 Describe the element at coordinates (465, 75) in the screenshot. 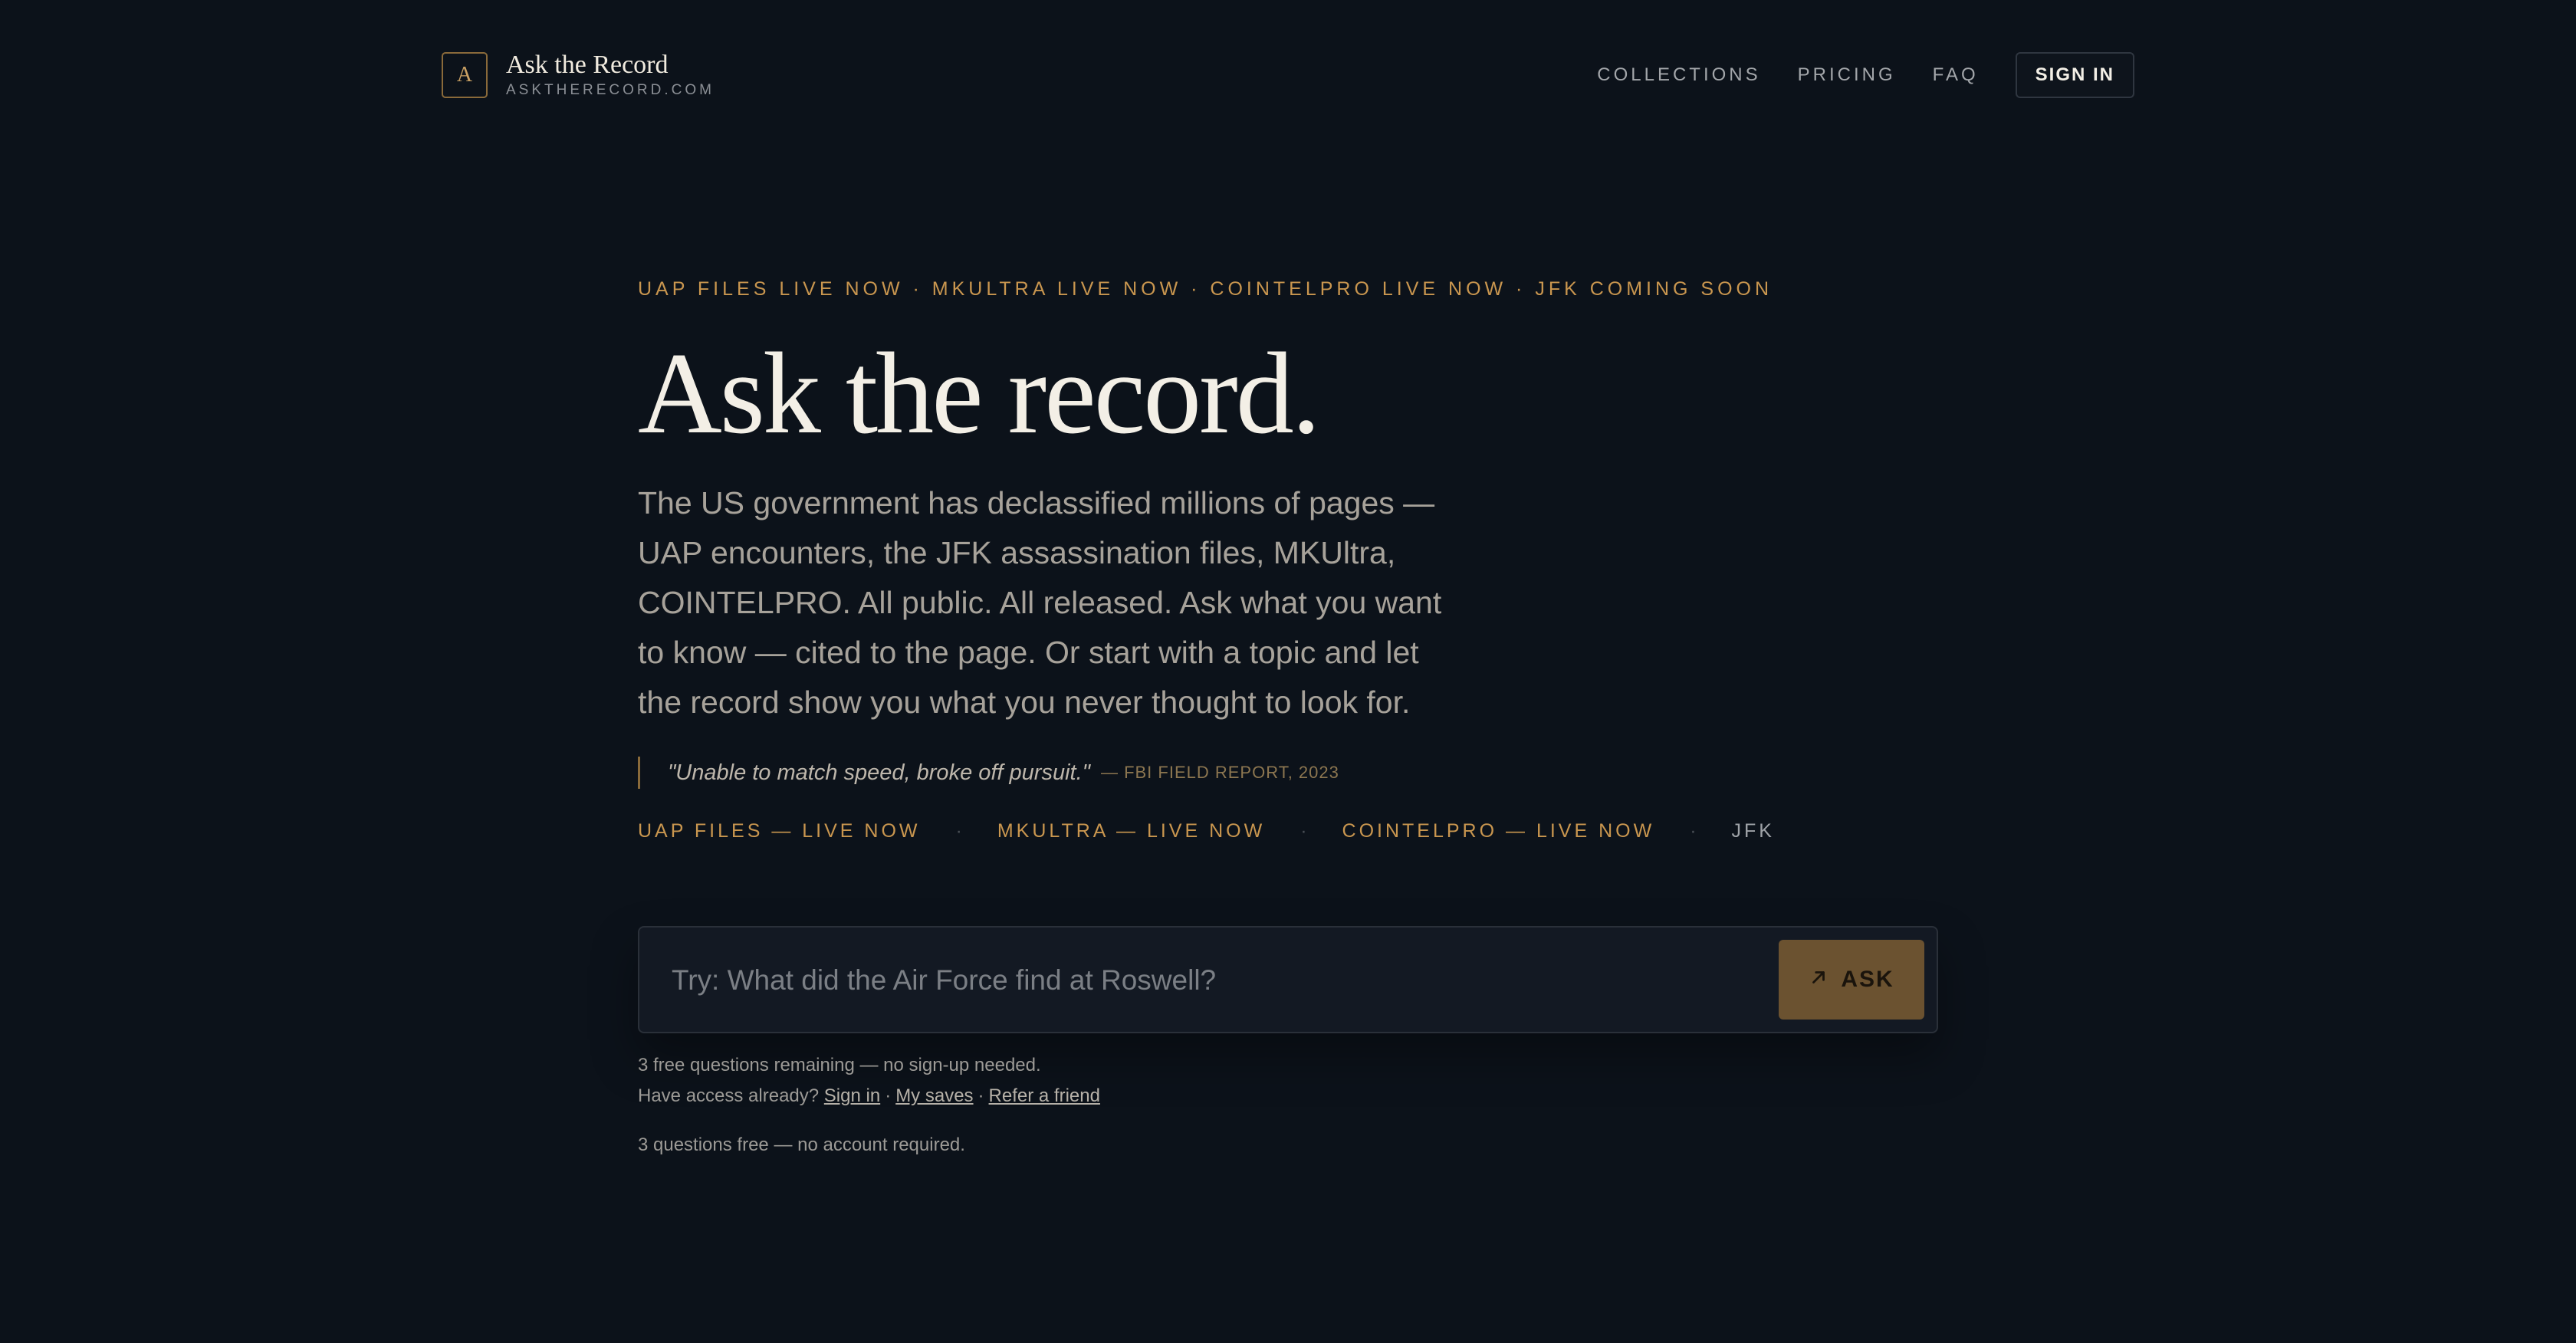

I see `brand-logo-icon: A` at that location.